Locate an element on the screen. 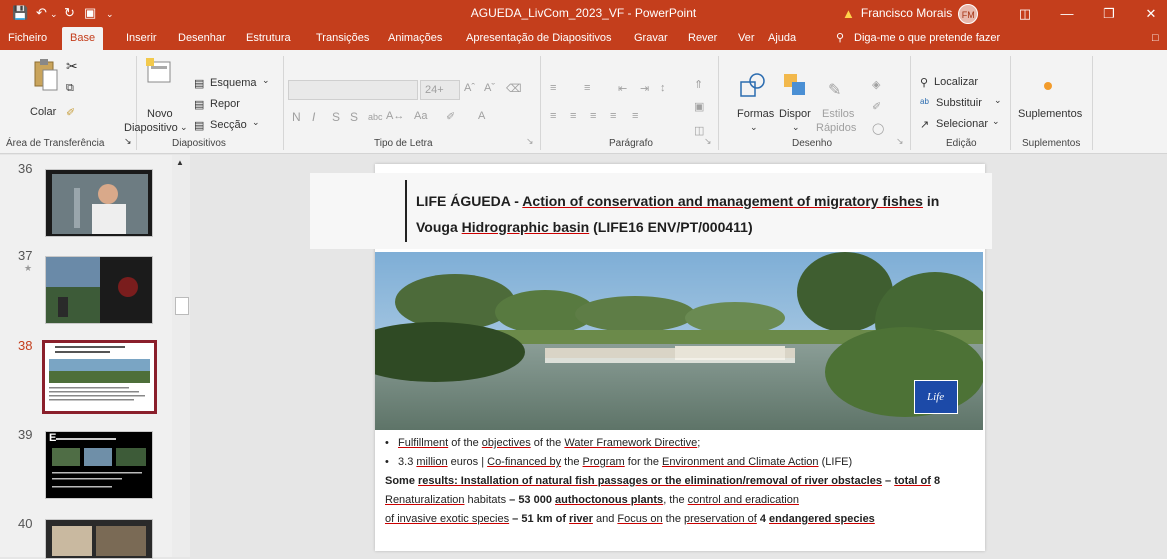  tell-me-search: Diga-me o que pretende fazer is located at coordinates (927, 38).